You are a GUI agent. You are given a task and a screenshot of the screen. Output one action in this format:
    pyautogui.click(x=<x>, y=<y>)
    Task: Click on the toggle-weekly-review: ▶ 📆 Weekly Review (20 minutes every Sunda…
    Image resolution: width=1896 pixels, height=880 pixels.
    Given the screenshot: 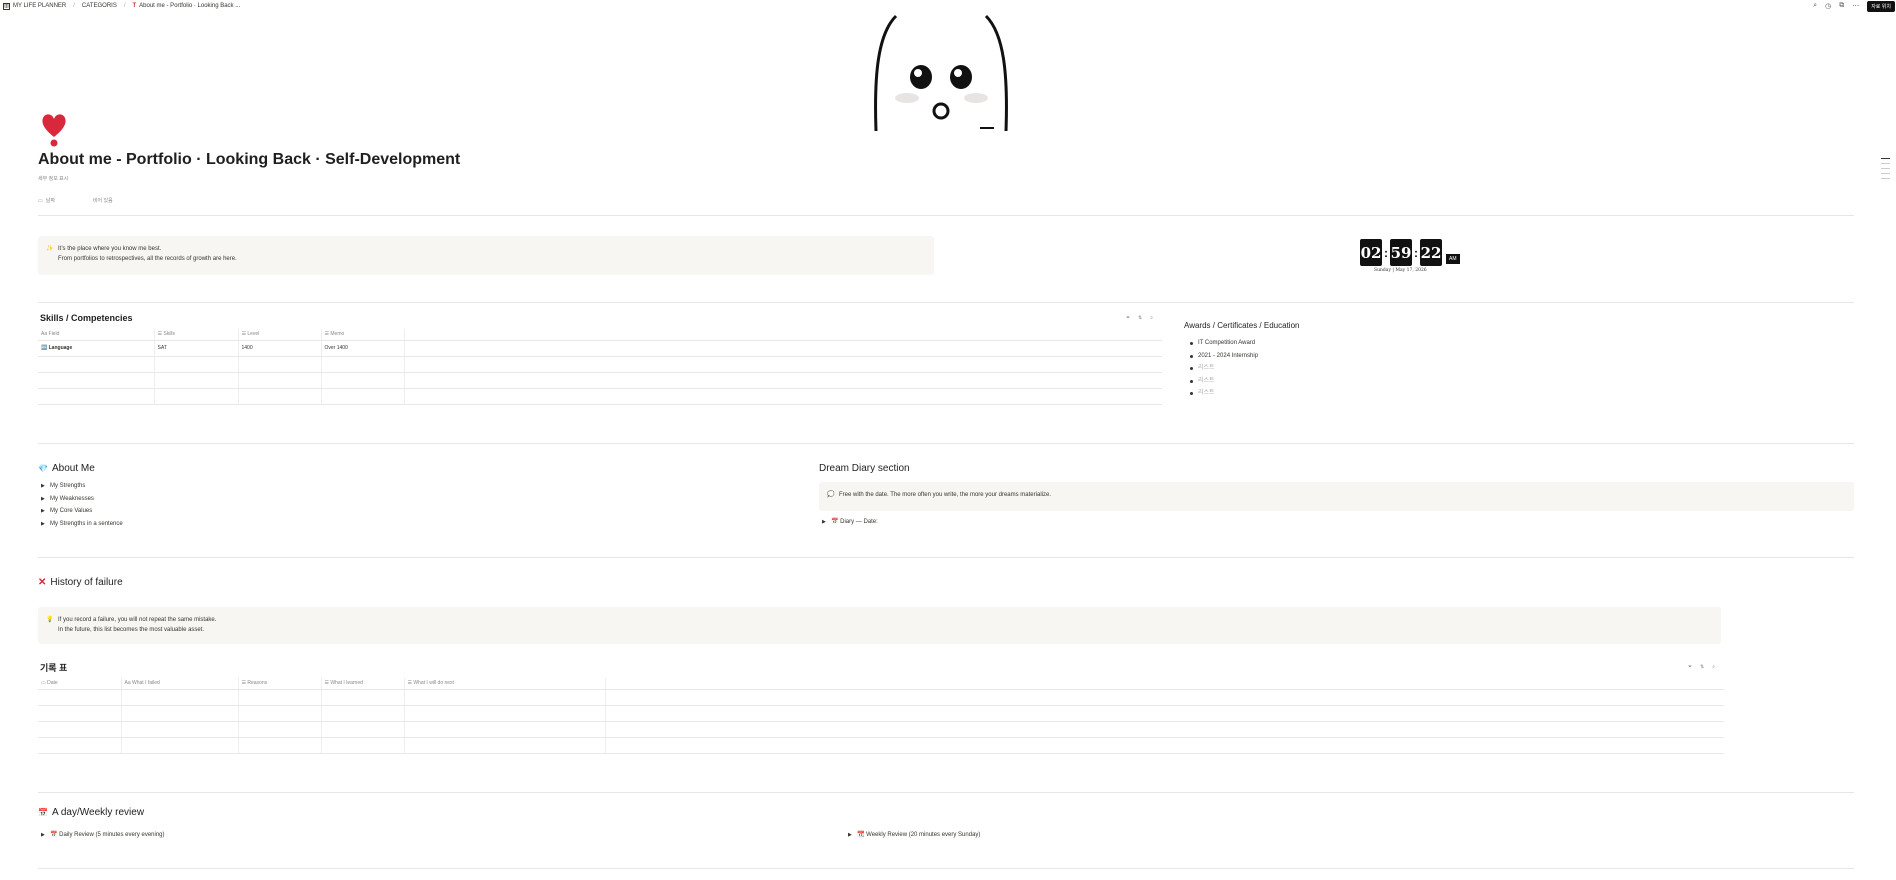 What is the action you would take?
    pyautogui.click(x=914, y=835)
    